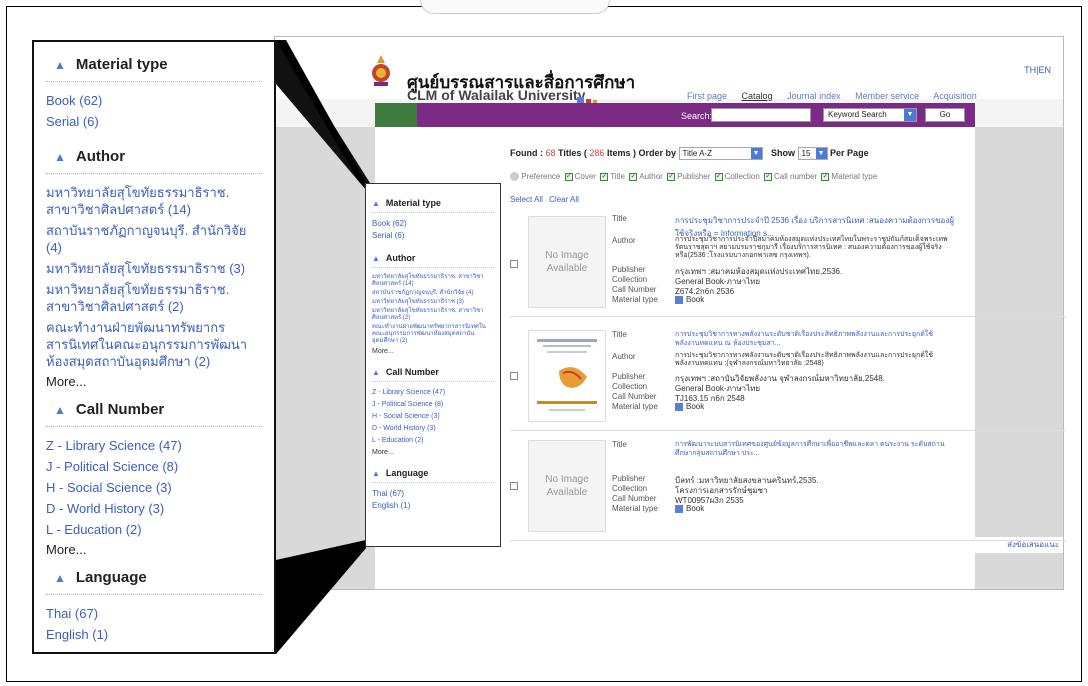 This screenshot has width=1088, height=686. Describe the element at coordinates (854, 176) in the screenshot. I see `option-material-type: Material type` at that location.